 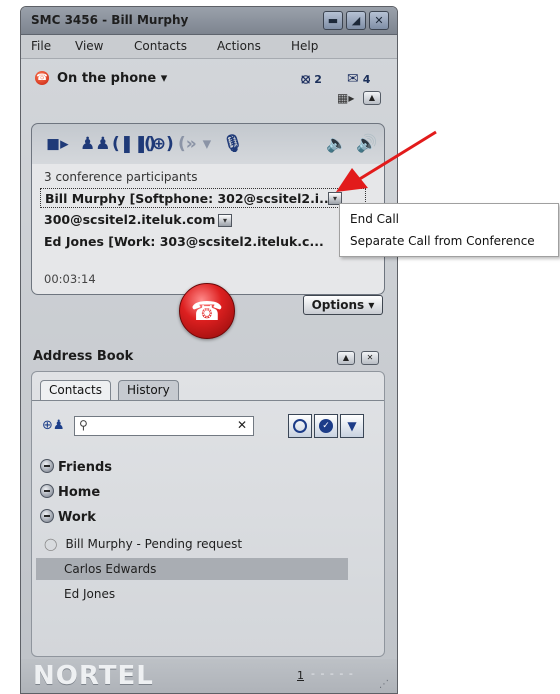 What do you see at coordinates (83, 356) in the screenshot?
I see `address-book-title: Address Book` at bounding box center [83, 356].